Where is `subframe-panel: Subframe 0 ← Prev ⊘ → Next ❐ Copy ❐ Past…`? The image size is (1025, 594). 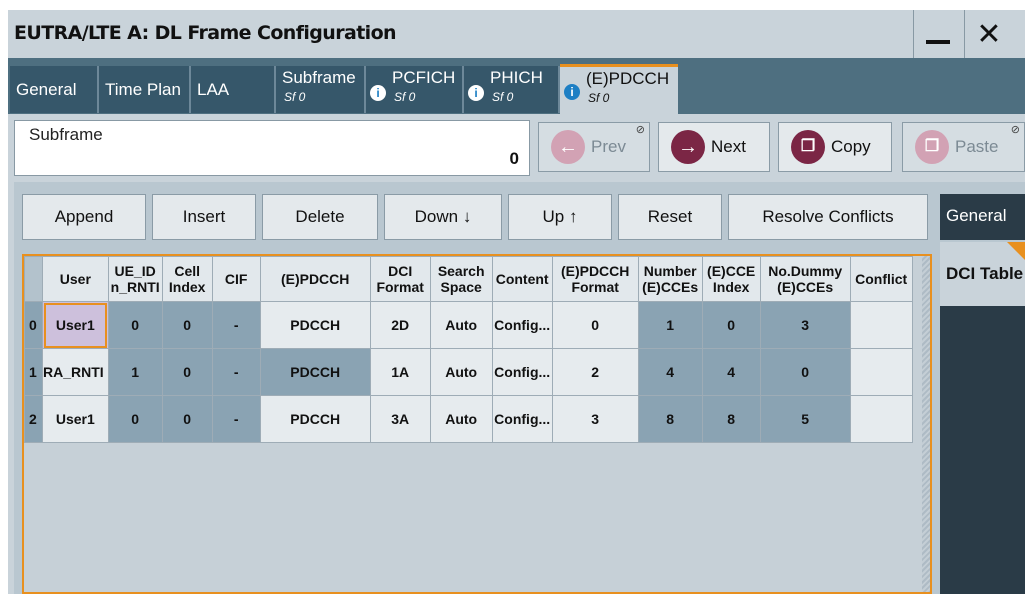 subframe-panel: Subframe 0 ← Prev ⊘ → Next ❐ Copy ❐ Past… is located at coordinates (516, 147).